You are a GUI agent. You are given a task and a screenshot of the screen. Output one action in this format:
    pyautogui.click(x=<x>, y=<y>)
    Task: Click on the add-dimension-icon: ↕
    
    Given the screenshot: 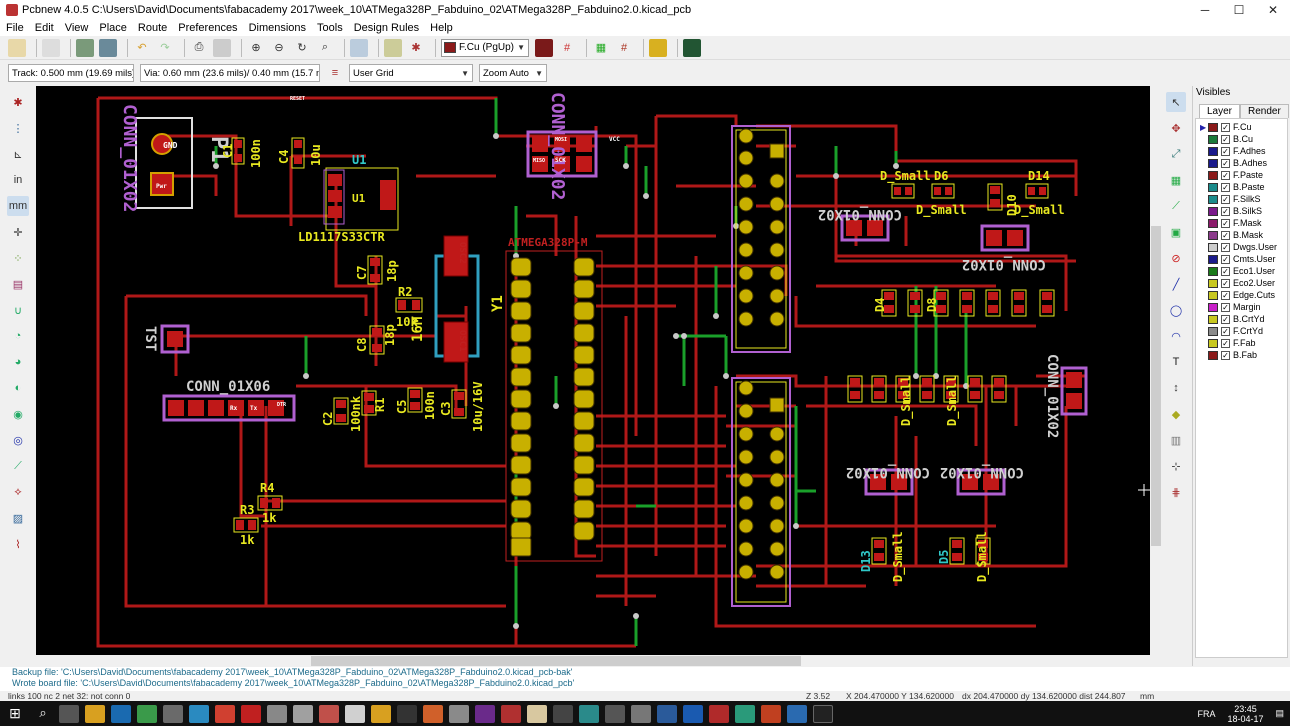 What is the action you would take?
    pyautogui.click(x=1176, y=388)
    